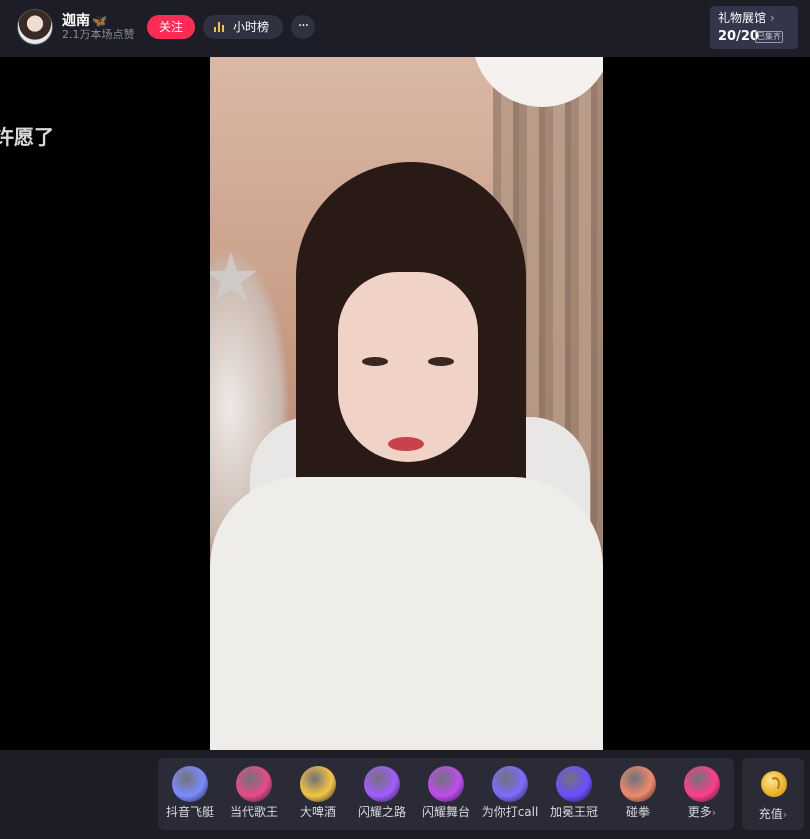  I want to click on recharge-button: 充值›, so click(773, 794).